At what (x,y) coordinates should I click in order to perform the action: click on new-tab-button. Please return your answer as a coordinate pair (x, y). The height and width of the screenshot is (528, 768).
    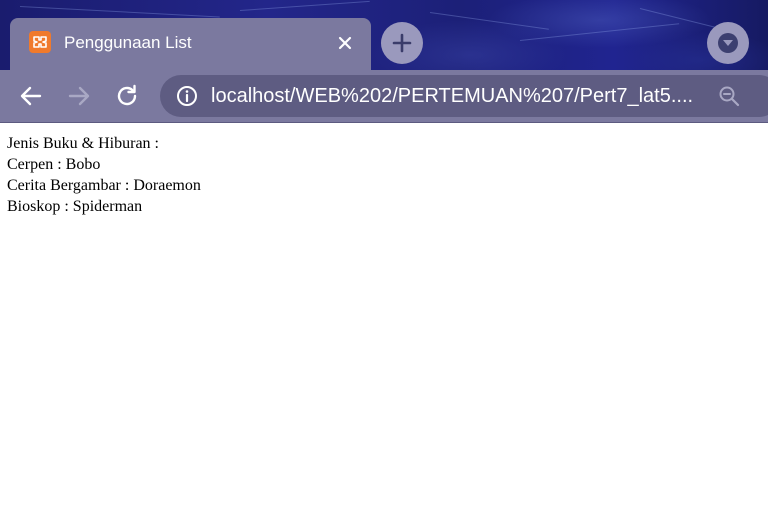
    Looking at the image, I should click on (402, 43).